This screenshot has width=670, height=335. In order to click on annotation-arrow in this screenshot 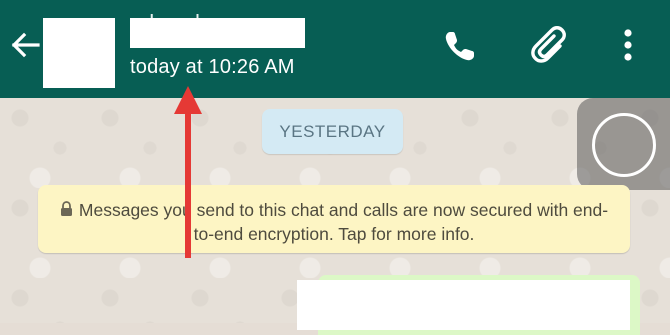, I will do `click(188, 172)`.